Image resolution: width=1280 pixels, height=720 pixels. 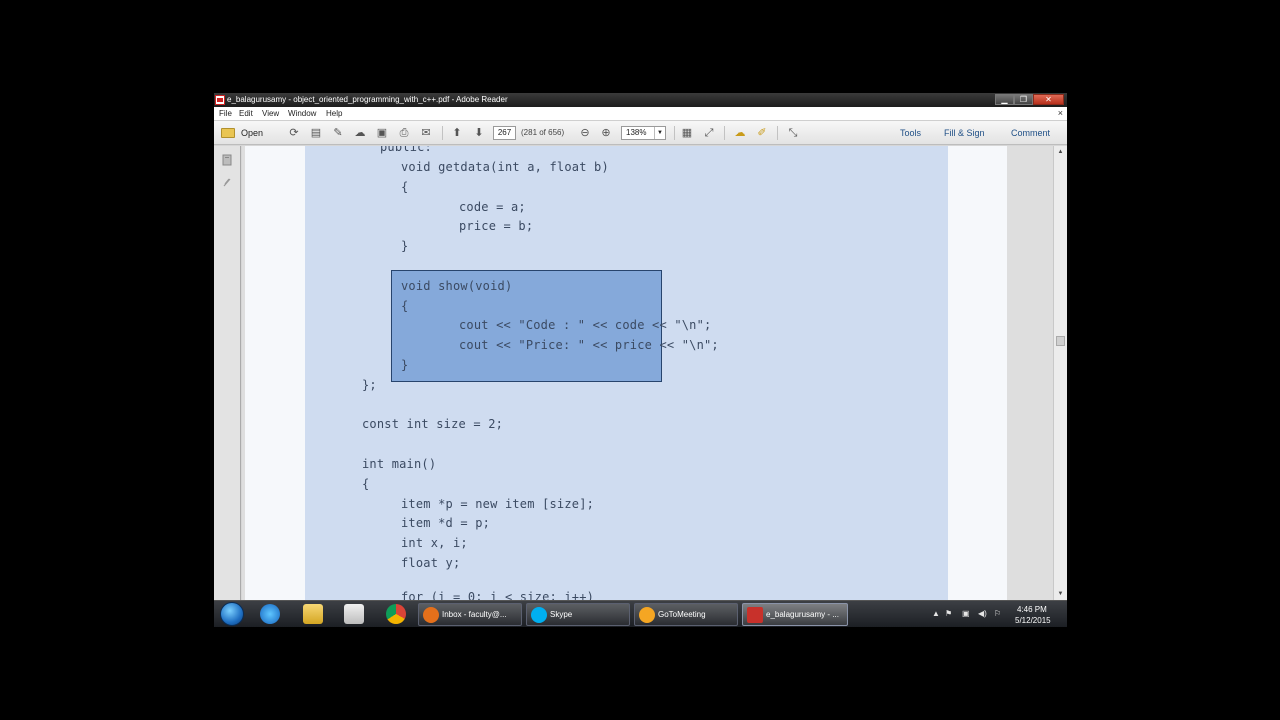 What do you see at coordinates (1004, 99) in the screenshot?
I see `minimize-button: ▁` at bounding box center [1004, 99].